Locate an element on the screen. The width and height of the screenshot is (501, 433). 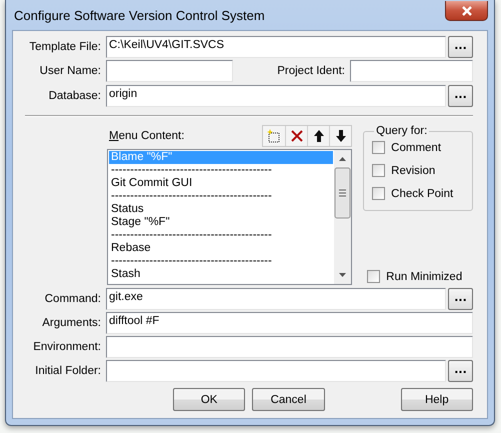
field-label: Database: is located at coordinates (74, 96).